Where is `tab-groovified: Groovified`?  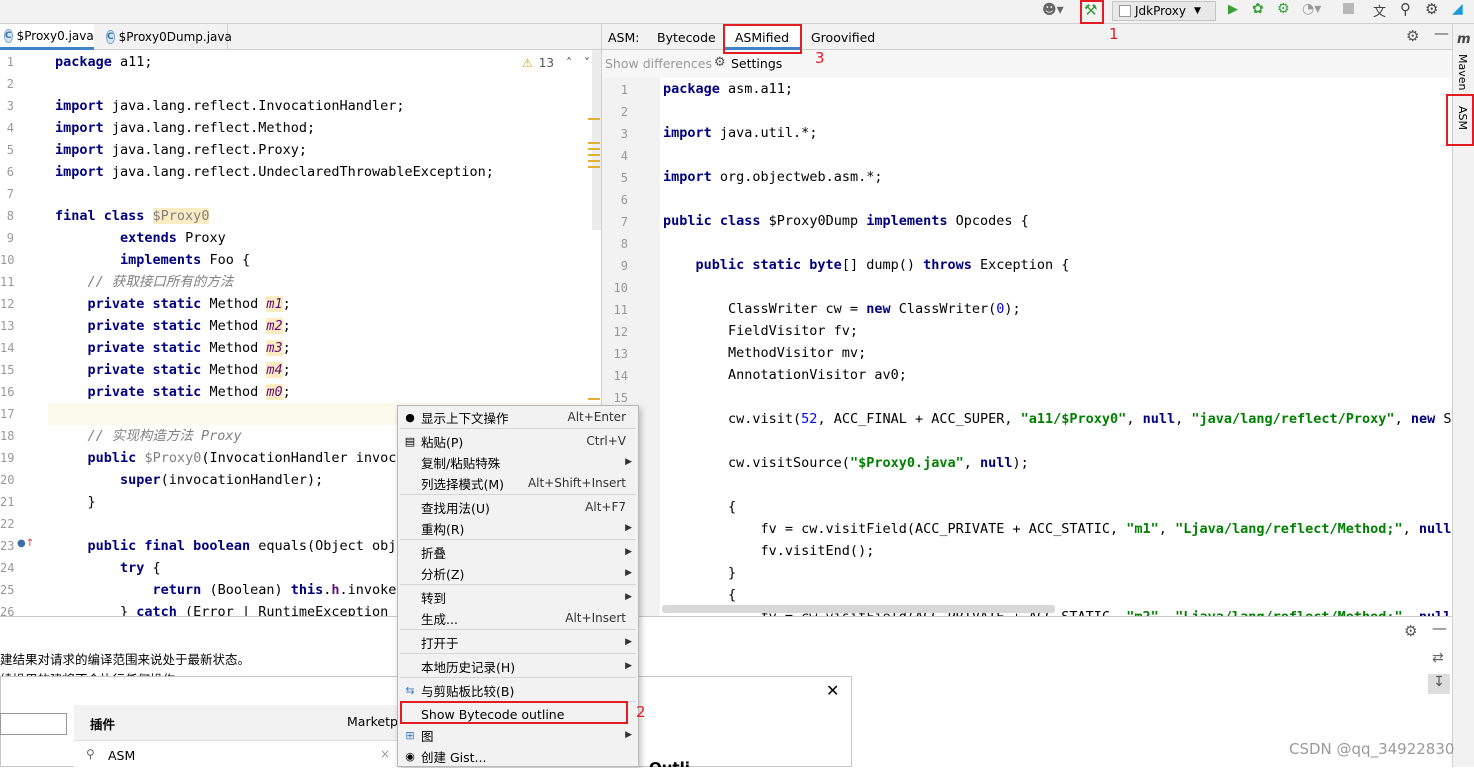
tab-groovified: Groovified is located at coordinates (843, 37).